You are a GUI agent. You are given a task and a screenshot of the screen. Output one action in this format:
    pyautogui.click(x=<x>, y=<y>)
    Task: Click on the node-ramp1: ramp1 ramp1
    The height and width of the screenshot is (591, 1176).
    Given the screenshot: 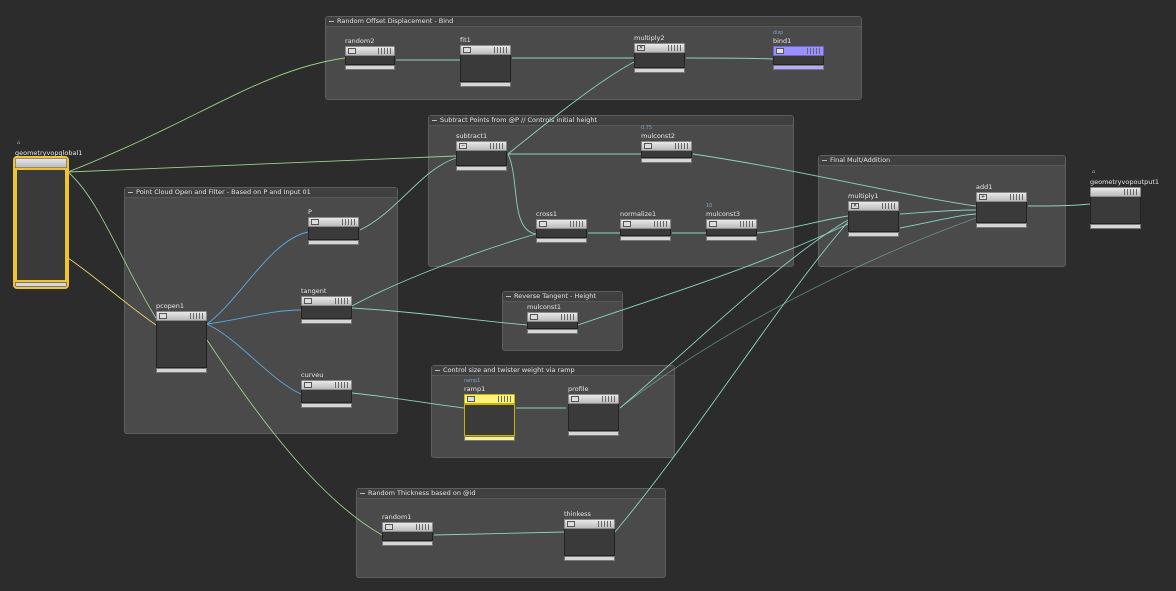 What is the action you would take?
    pyautogui.click(x=489, y=409)
    